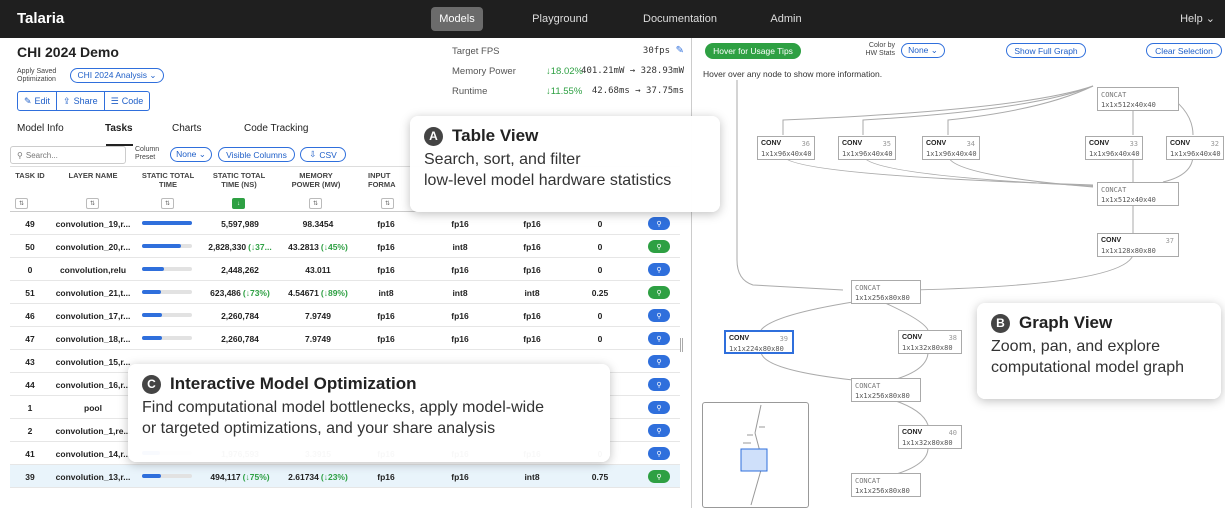 Image resolution: width=1225 pixels, height=508 pixels. Describe the element at coordinates (315, 203) in the screenshot. I see `sort-memory-power: ⇅` at that location.